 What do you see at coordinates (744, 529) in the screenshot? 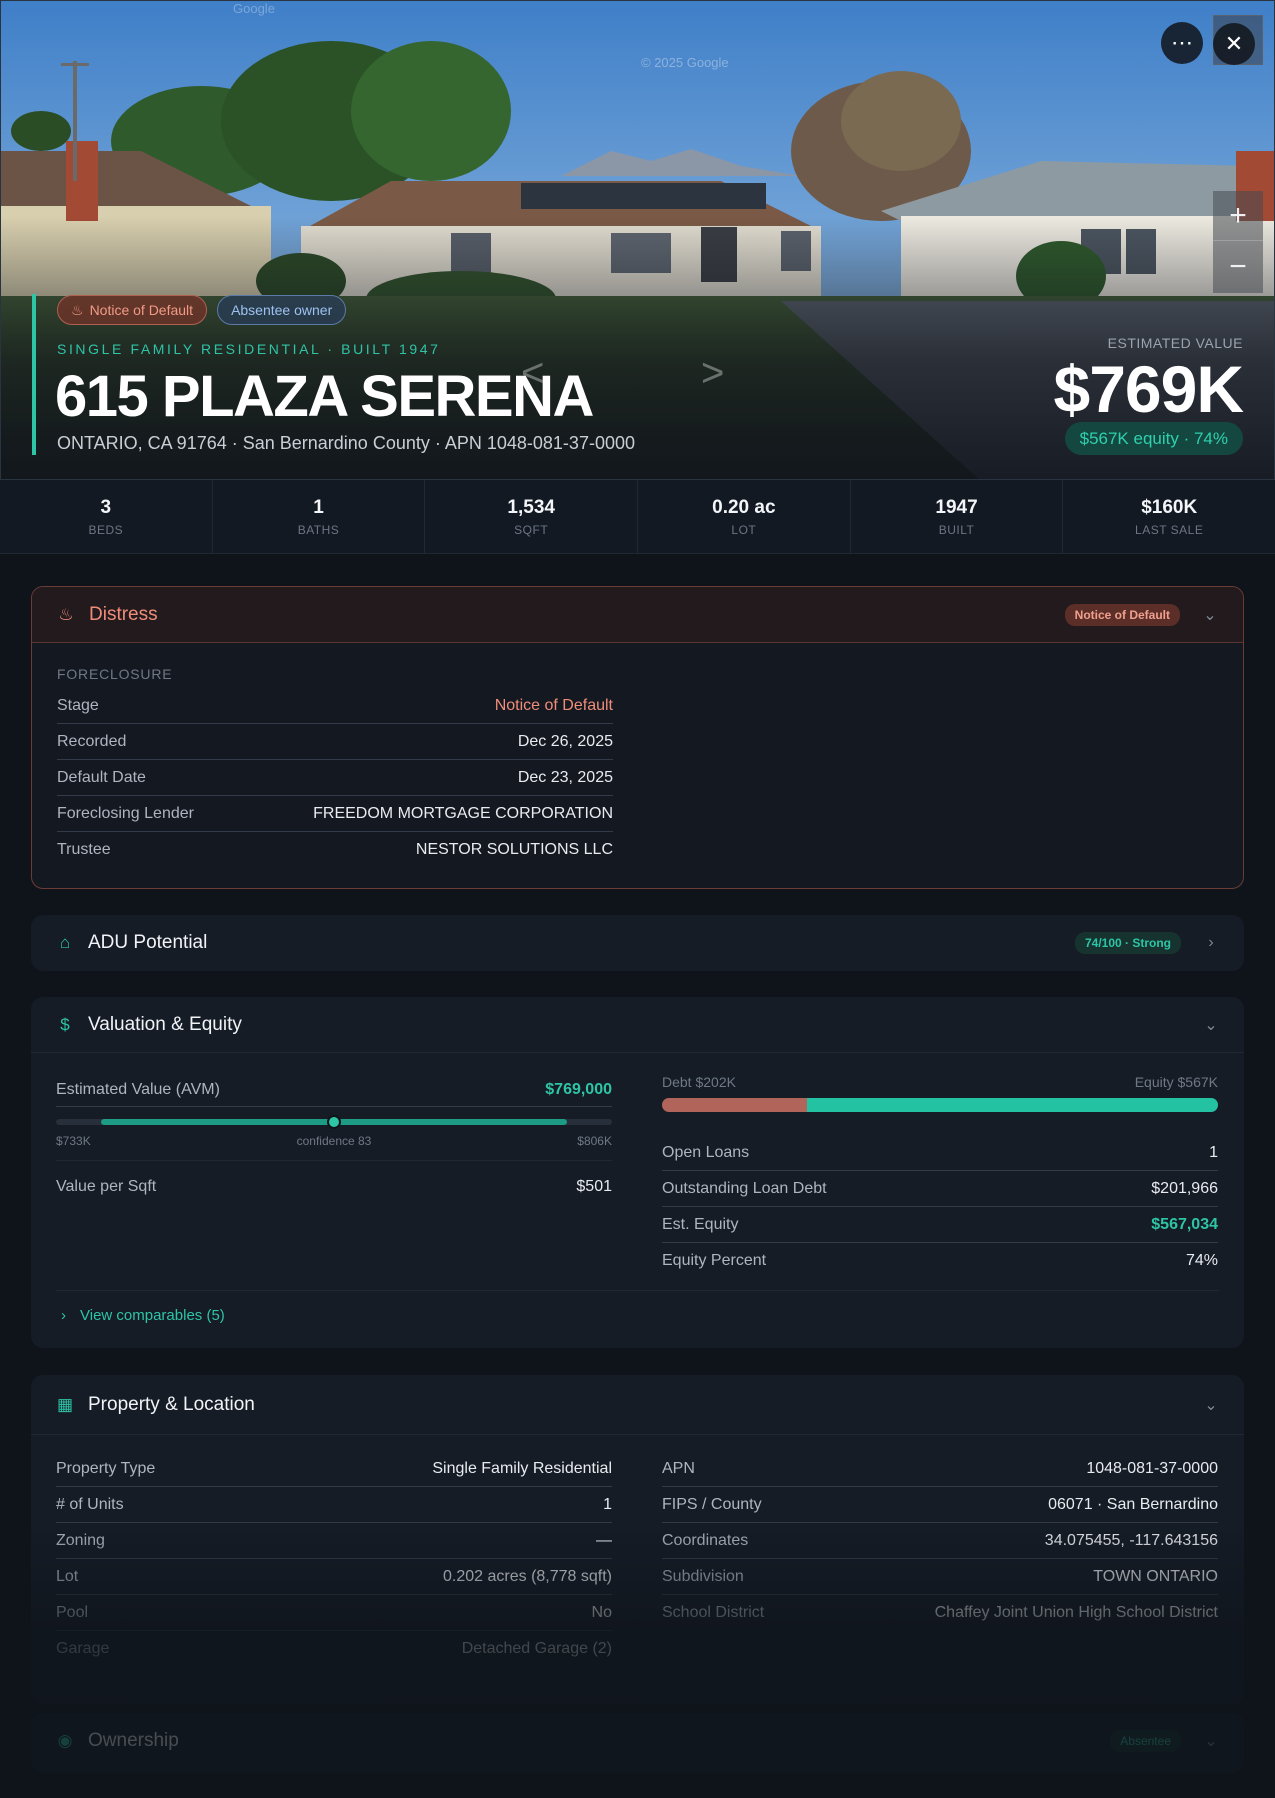
I see `stat-label: LOT` at bounding box center [744, 529].